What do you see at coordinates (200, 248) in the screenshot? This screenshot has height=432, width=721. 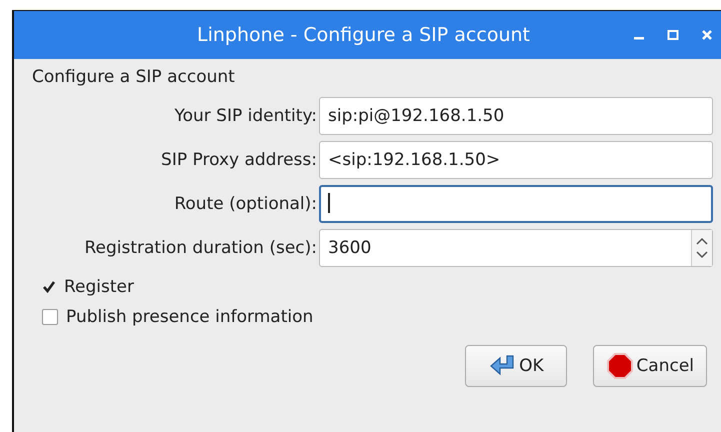 I see `field-label: Registration duration (sec):` at bounding box center [200, 248].